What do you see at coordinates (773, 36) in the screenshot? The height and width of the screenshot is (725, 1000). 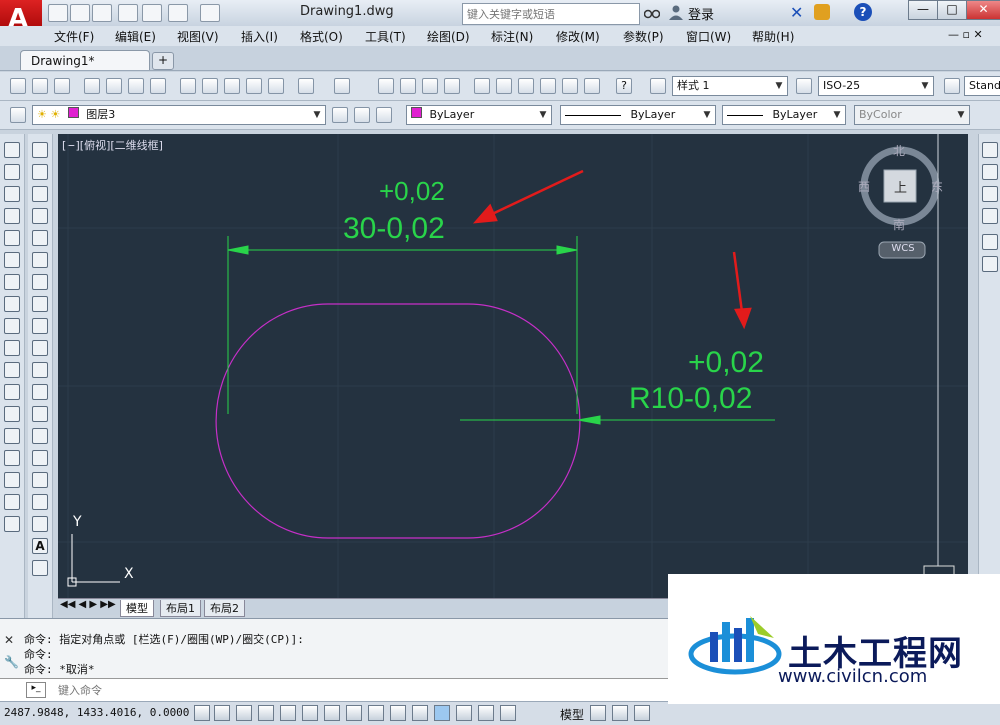 I see `menu-help: 帮助(H)` at bounding box center [773, 36].